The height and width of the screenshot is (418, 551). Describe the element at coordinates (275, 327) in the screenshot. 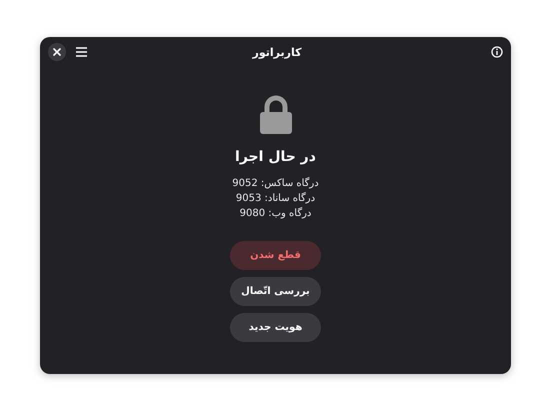

I see `action-button: هویت جدید` at that location.